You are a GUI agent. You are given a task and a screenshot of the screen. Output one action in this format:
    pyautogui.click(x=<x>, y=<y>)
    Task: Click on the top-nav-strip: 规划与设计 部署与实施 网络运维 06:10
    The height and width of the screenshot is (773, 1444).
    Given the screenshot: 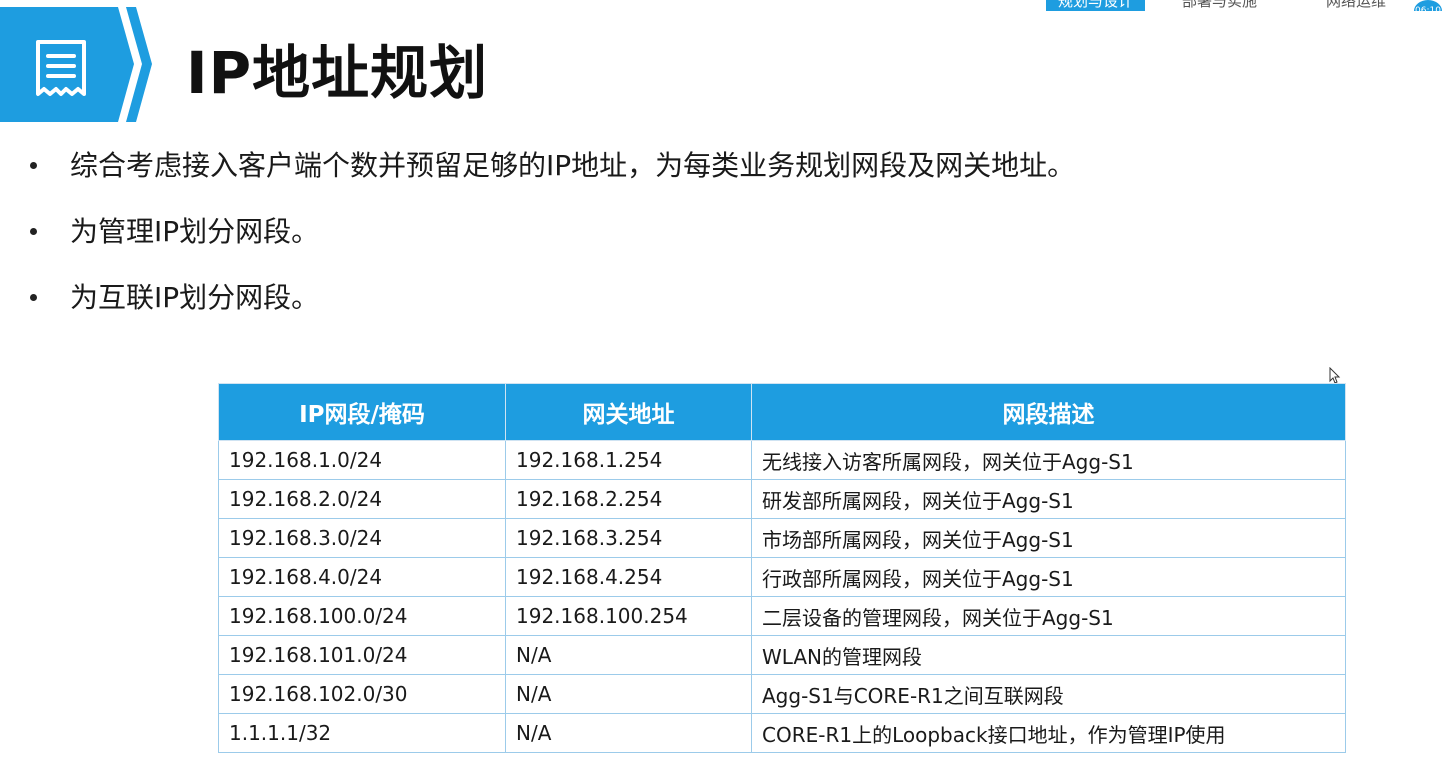 What is the action you would take?
    pyautogui.click(x=1245, y=5)
    